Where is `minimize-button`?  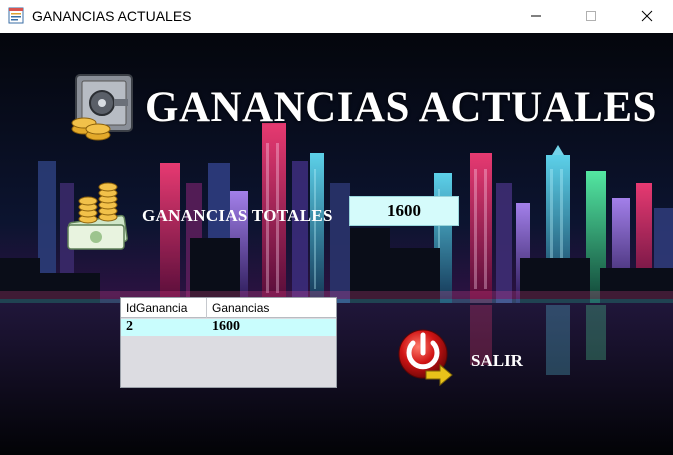 minimize-button is located at coordinates (536, 16).